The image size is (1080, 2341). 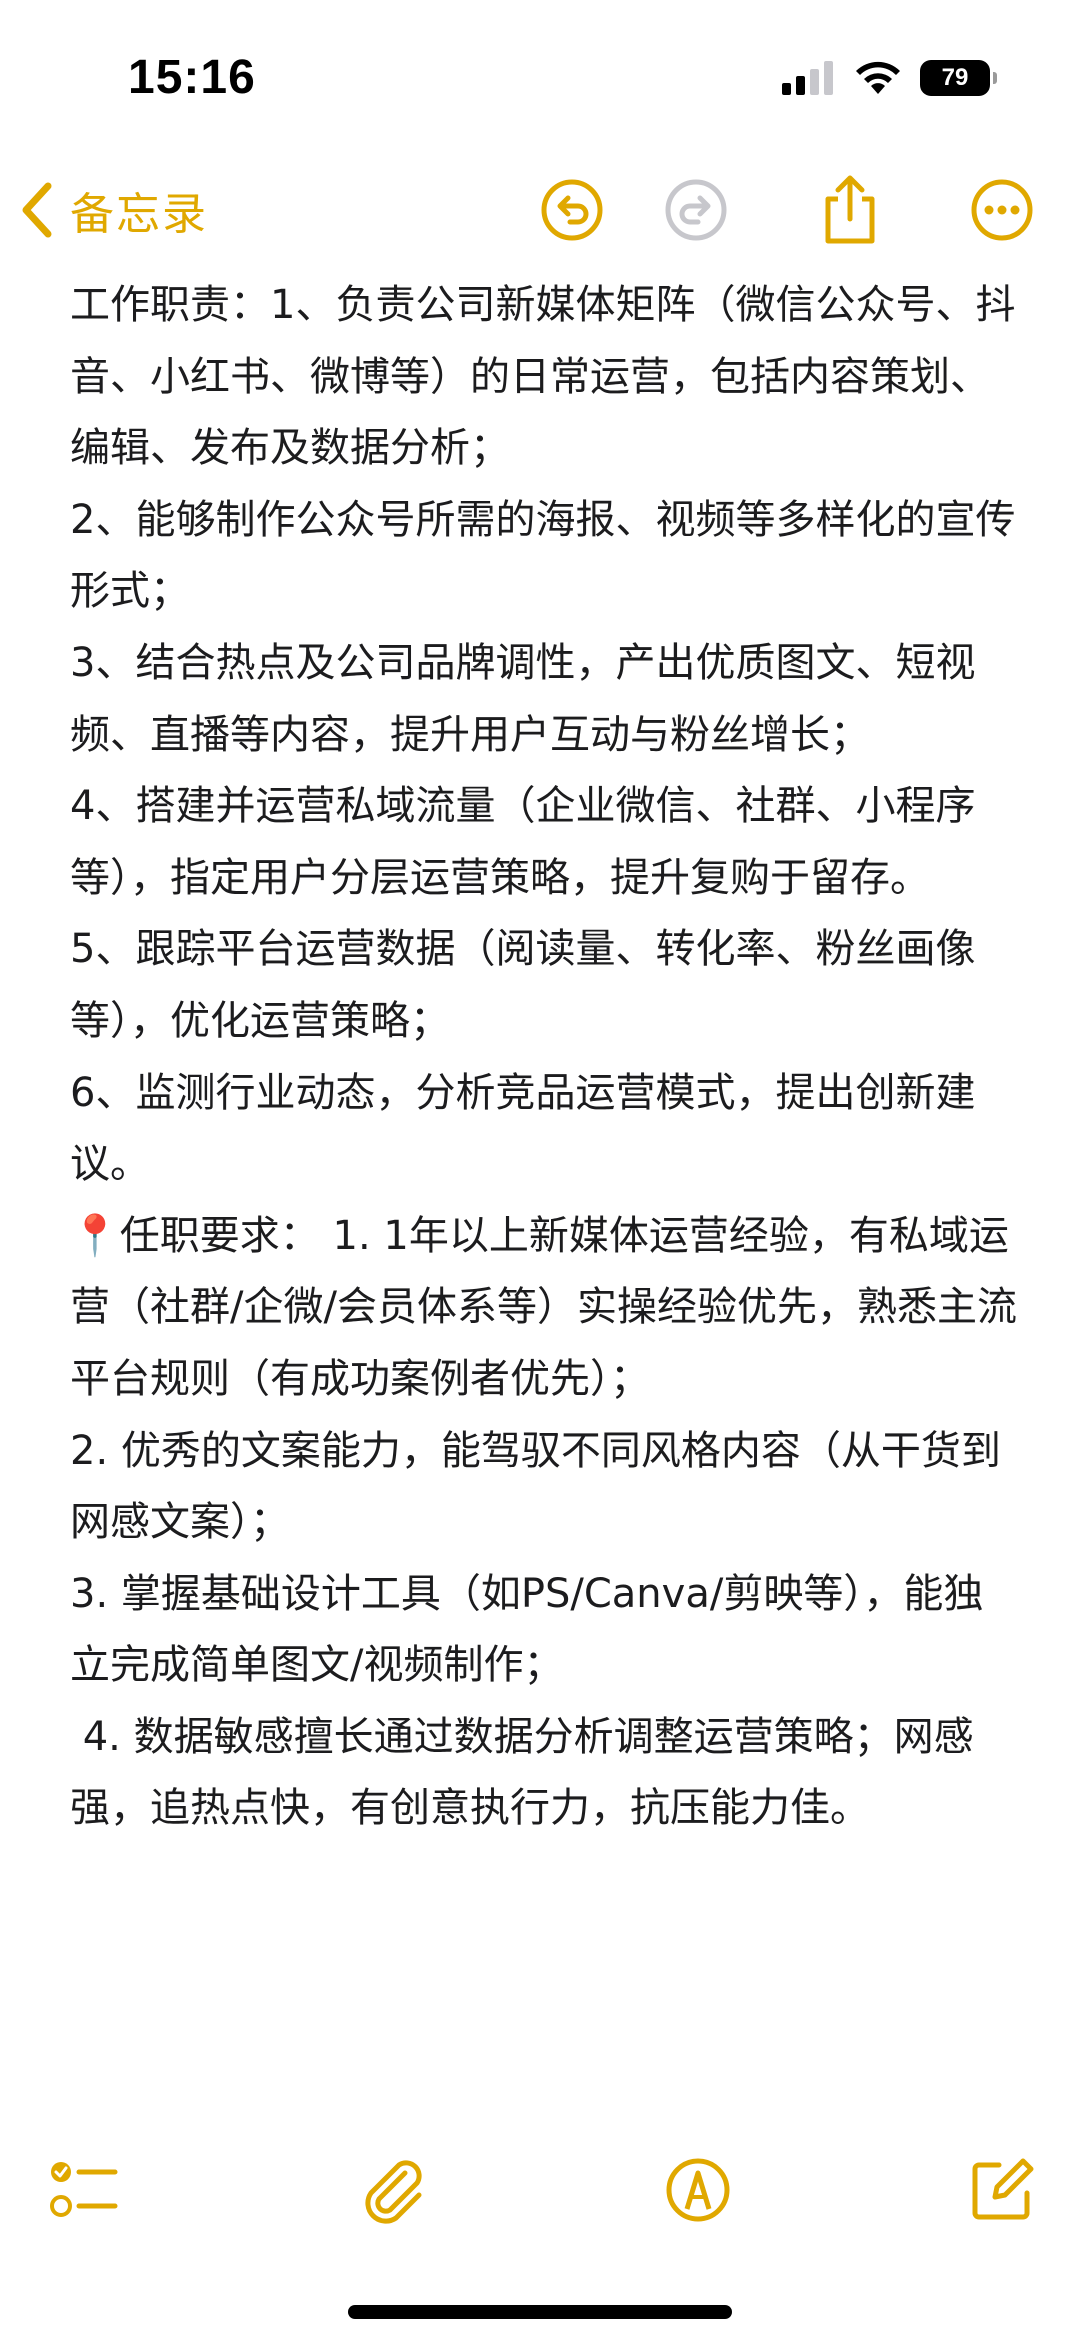 What do you see at coordinates (37, 210) in the screenshot?
I see `chevron-left-icon` at bounding box center [37, 210].